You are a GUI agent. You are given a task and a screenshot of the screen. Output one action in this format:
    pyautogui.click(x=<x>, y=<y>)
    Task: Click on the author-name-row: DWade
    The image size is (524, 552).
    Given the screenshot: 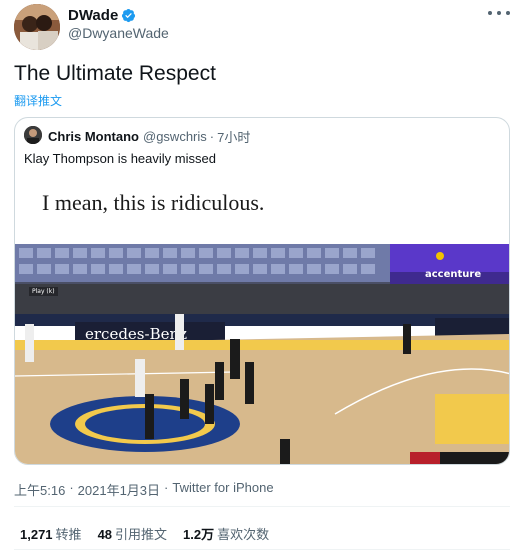 What is the action you would take?
    pyautogui.click(x=102, y=15)
    